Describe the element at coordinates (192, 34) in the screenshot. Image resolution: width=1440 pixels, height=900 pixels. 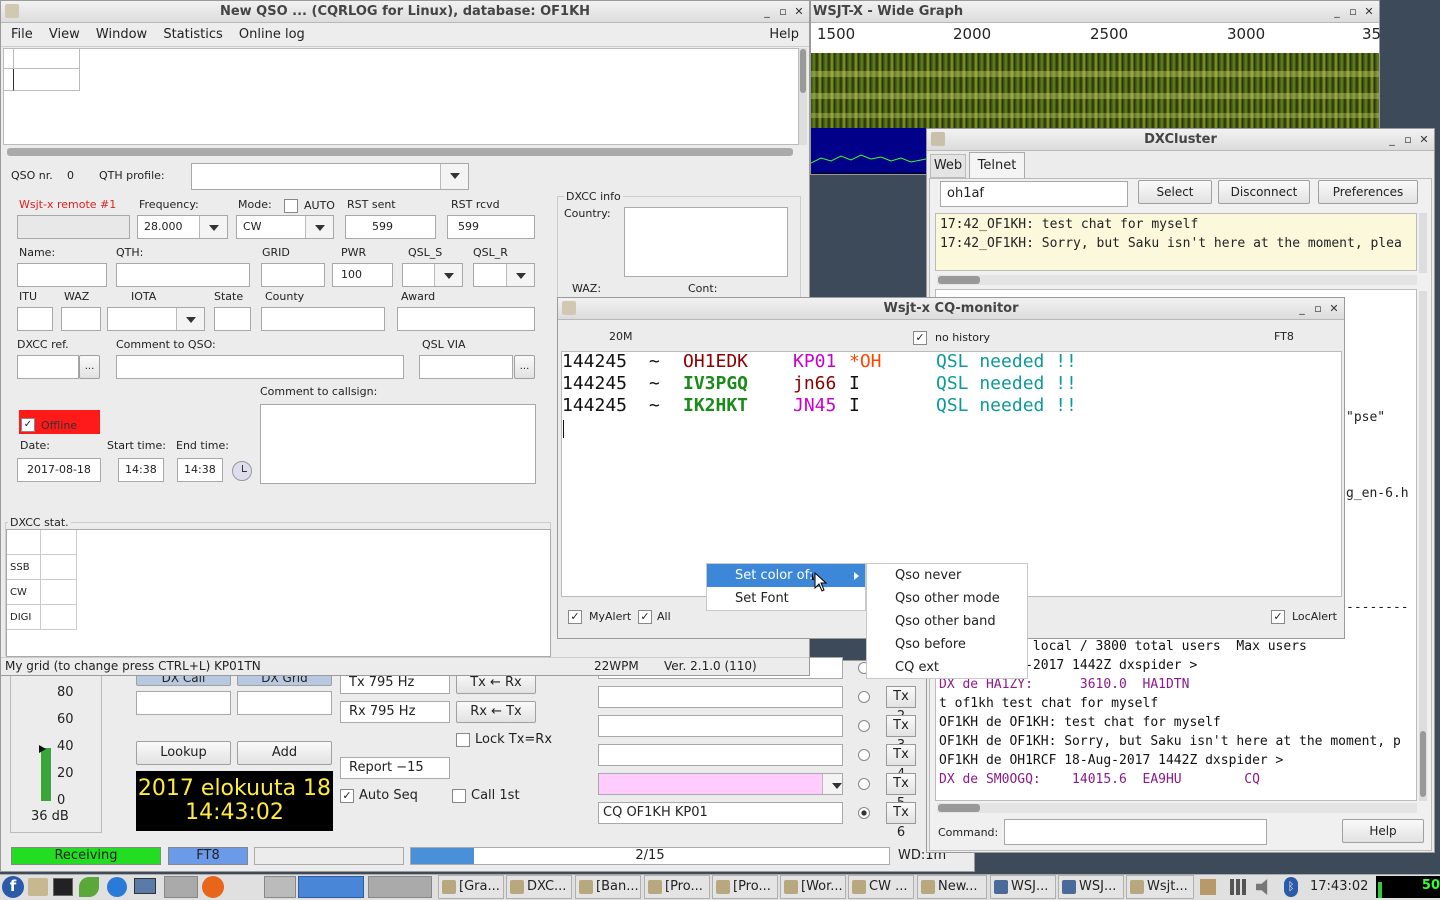
I see `menu-statistics: Statistics` at that location.